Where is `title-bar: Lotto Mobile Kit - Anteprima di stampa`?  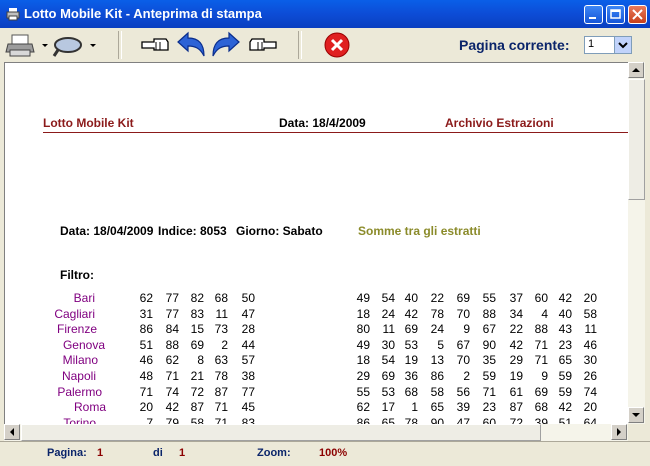
title-bar: Lotto Mobile Kit - Anteprima di stampa is located at coordinates (325, 14).